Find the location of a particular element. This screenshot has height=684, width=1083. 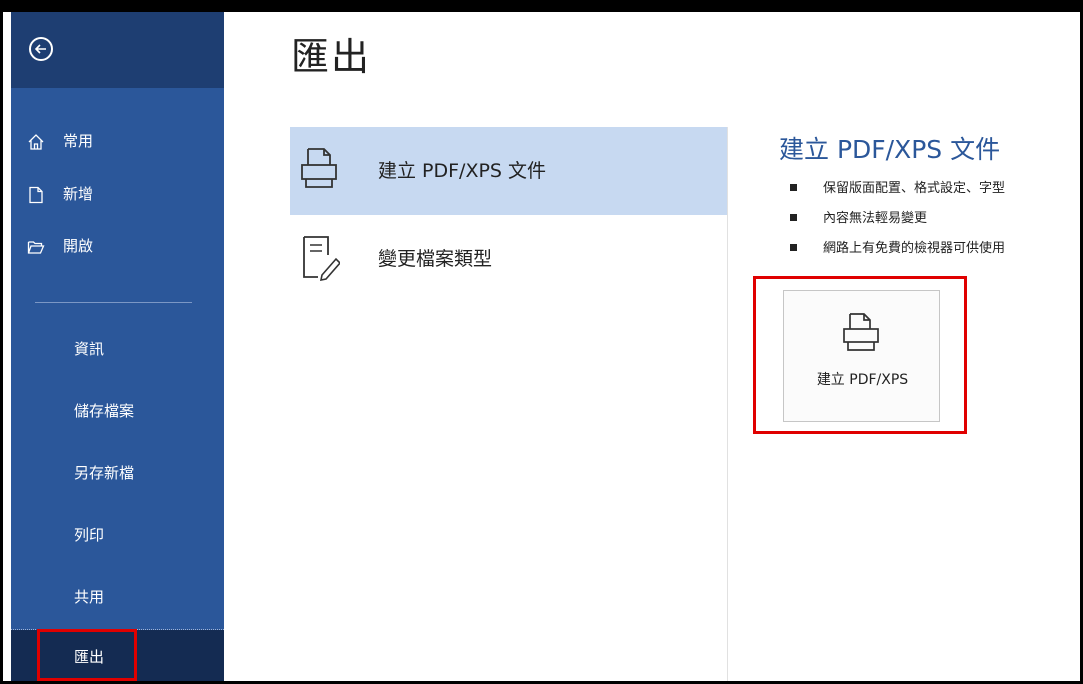

sidebar-item-save-as: 另存新檔 is located at coordinates (117, 473).